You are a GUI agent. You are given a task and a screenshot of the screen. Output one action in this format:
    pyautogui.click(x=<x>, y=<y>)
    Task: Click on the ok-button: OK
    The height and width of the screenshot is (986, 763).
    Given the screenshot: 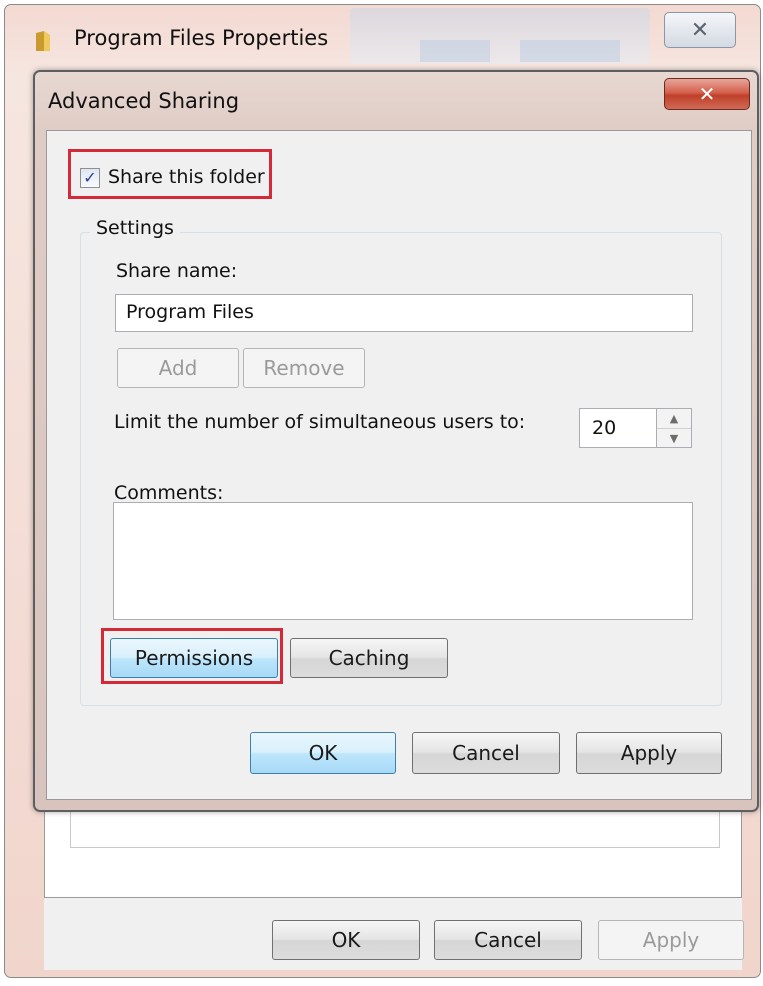 What is the action you would take?
    pyautogui.click(x=323, y=753)
    